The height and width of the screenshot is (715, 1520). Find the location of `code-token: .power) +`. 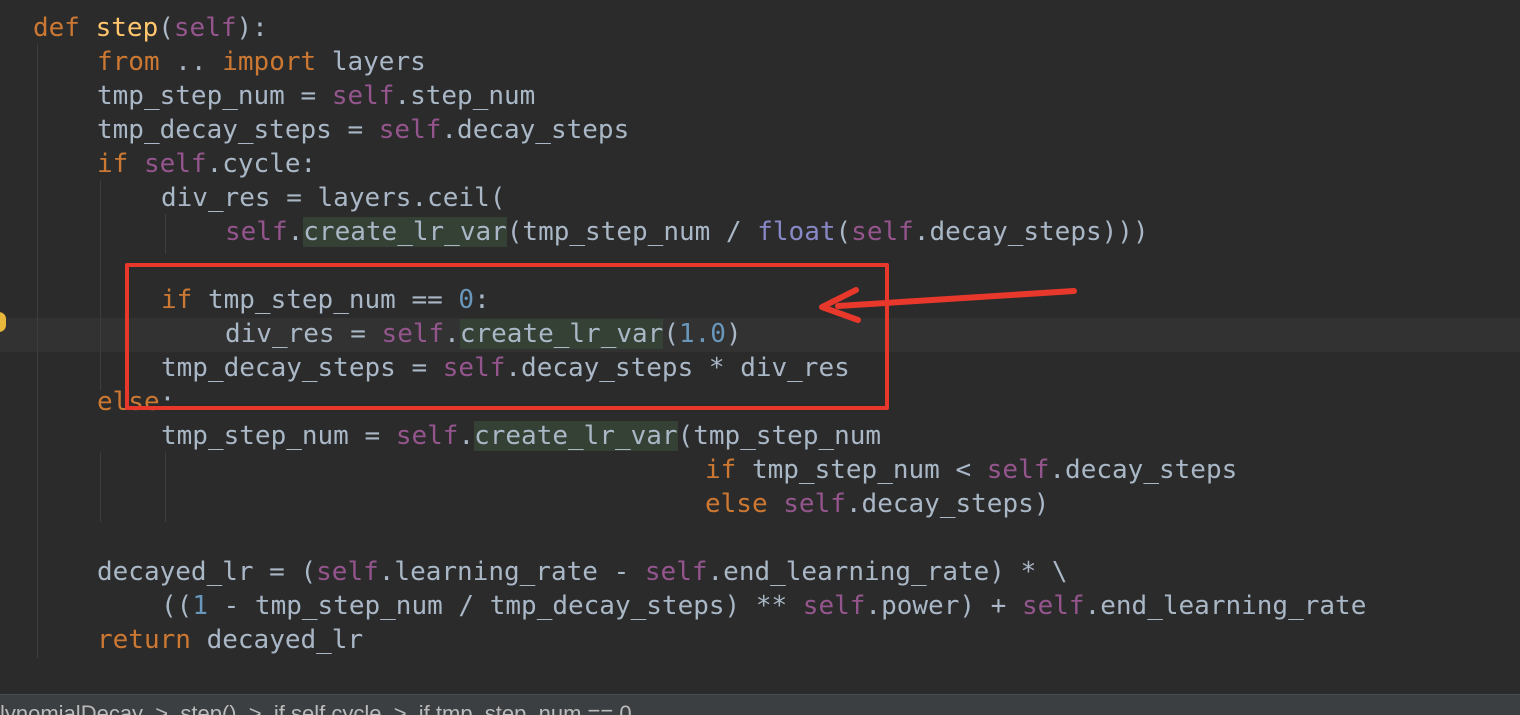

code-token: .power) + is located at coordinates (943, 606).